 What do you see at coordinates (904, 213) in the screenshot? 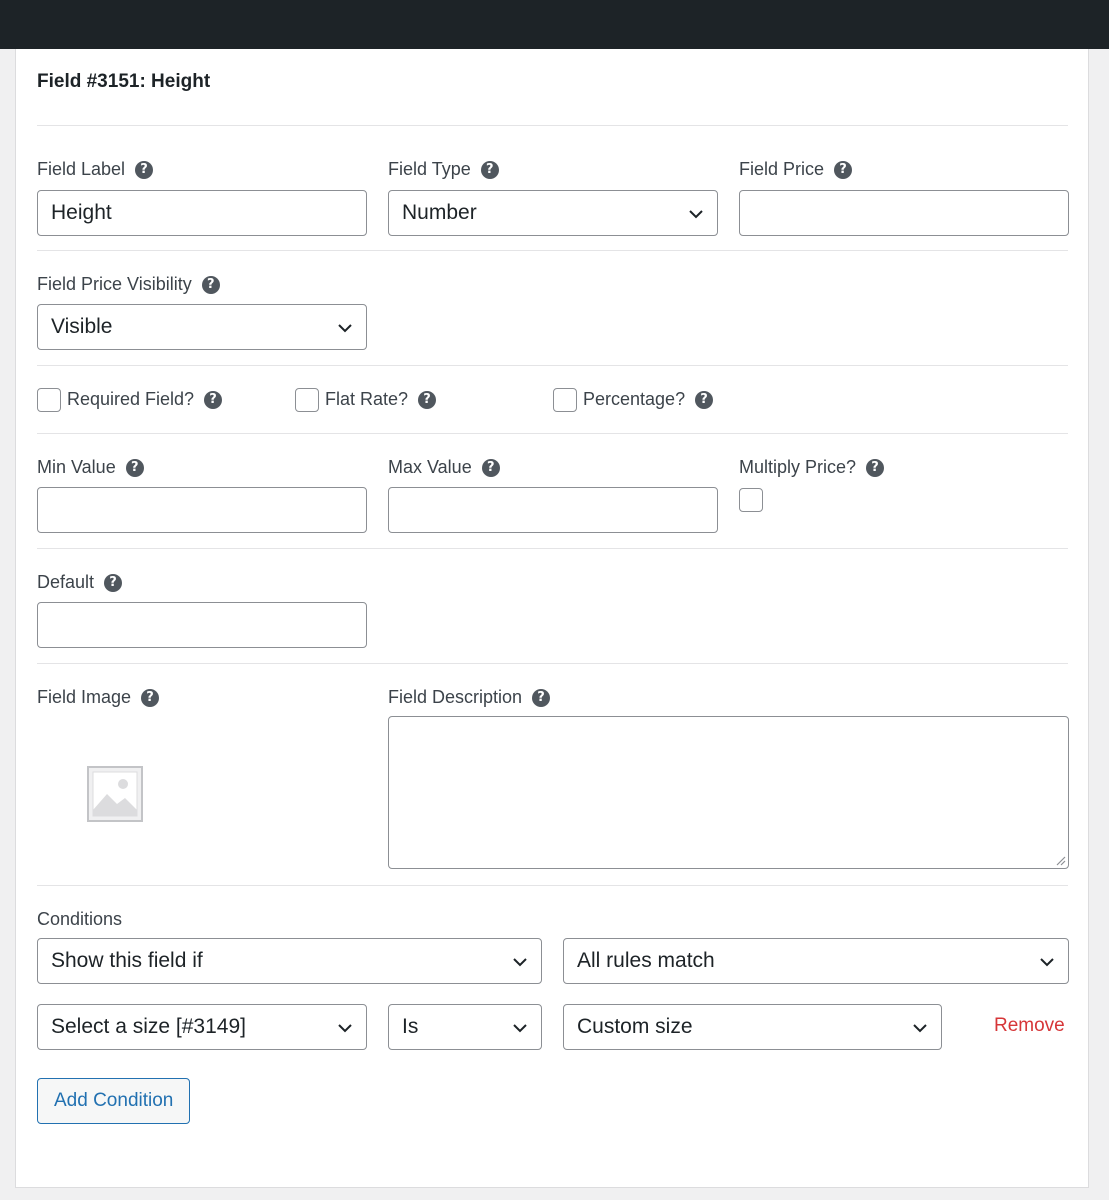
I see `field-price-input` at bounding box center [904, 213].